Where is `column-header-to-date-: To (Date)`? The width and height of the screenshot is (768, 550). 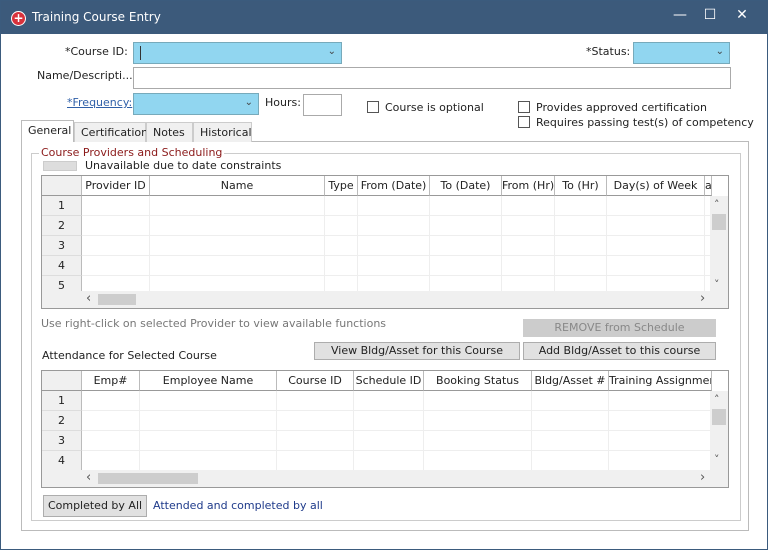
column-header-to-date-: To (Date) is located at coordinates (466, 186).